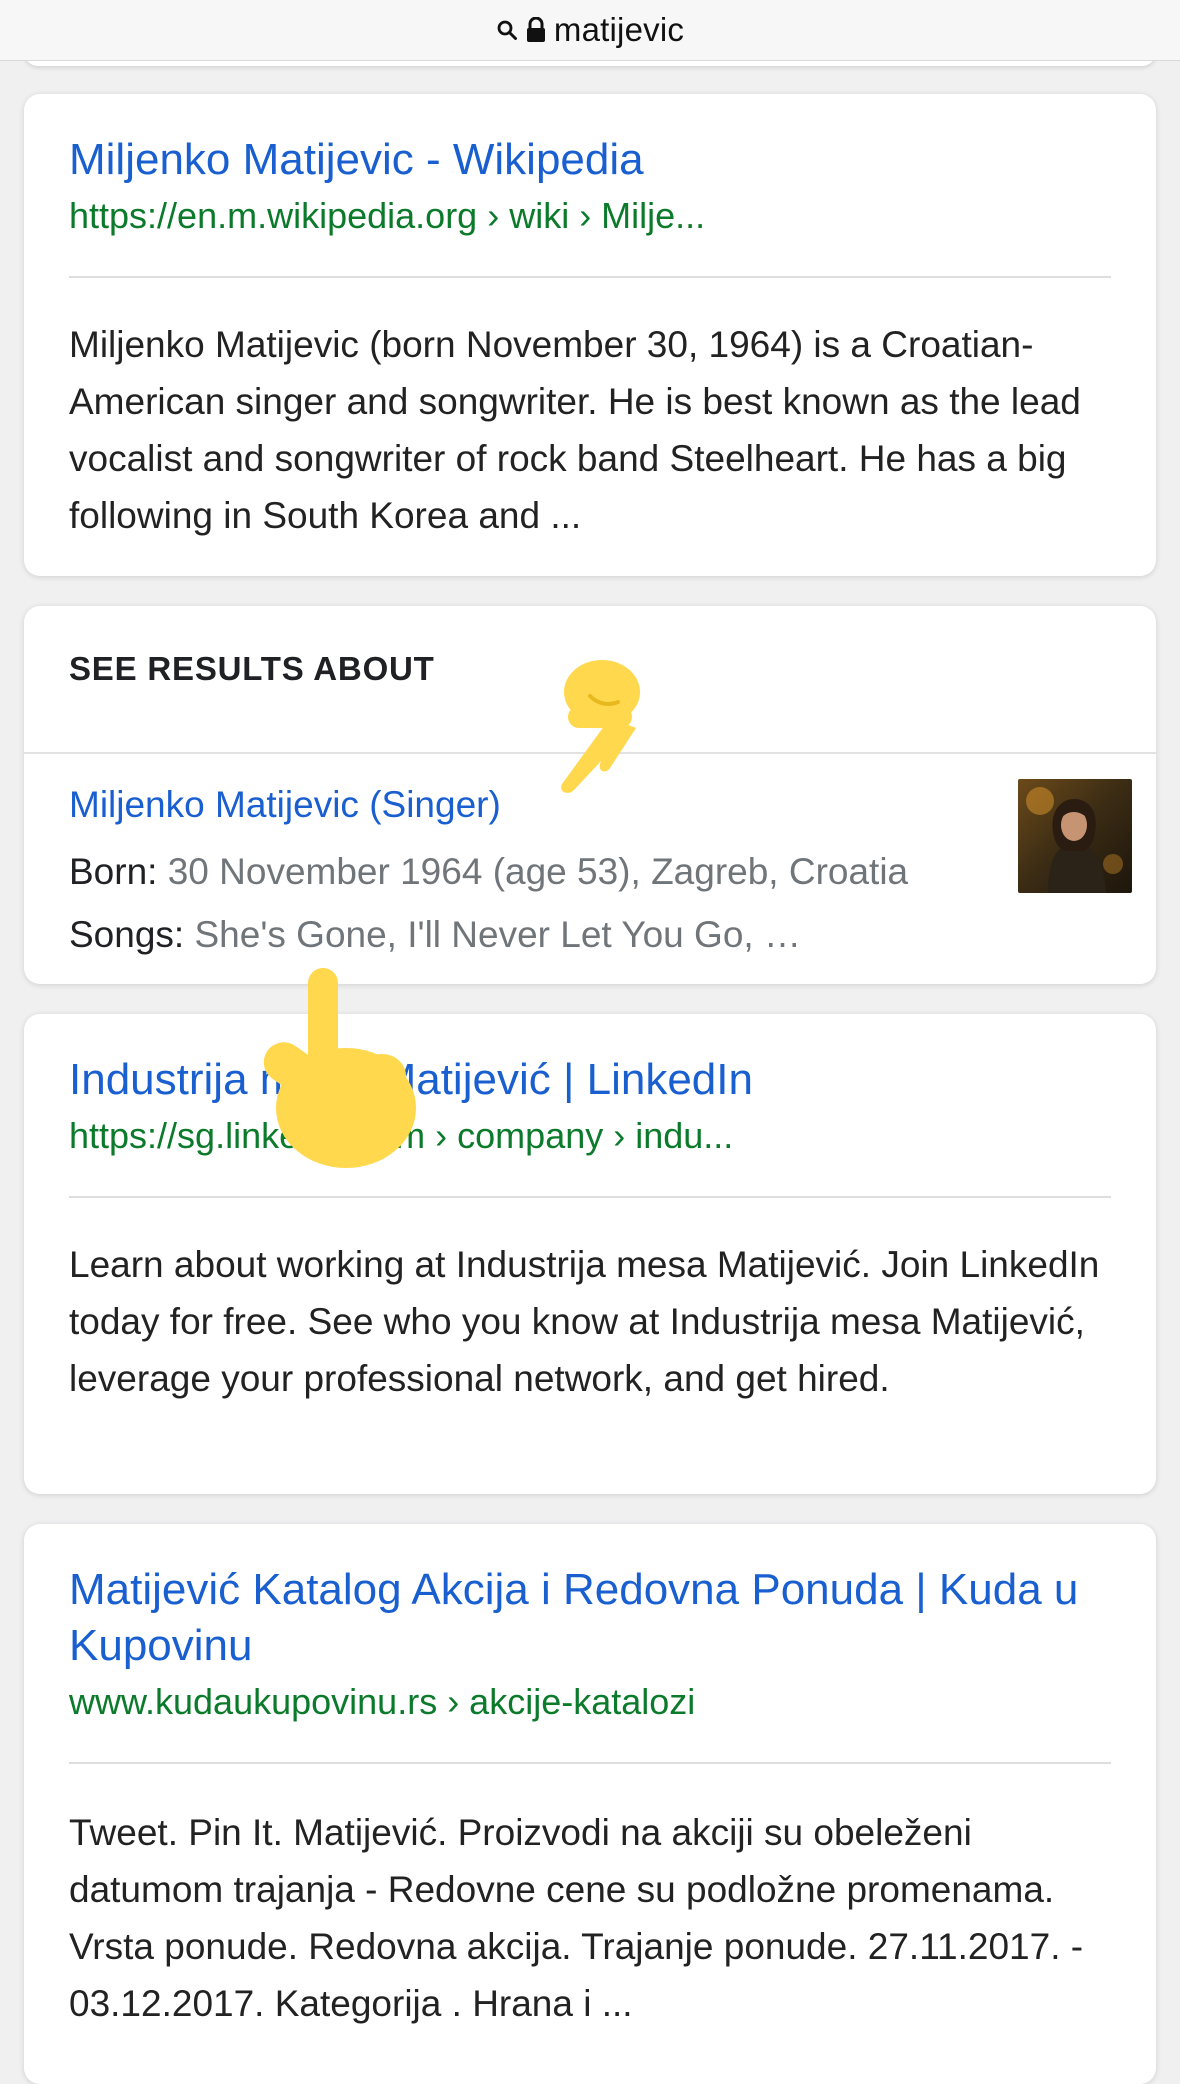 The height and width of the screenshot is (2084, 1180). What do you see at coordinates (536, 30) in the screenshot?
I see `lock-icon` at bounding box center [536, 30].